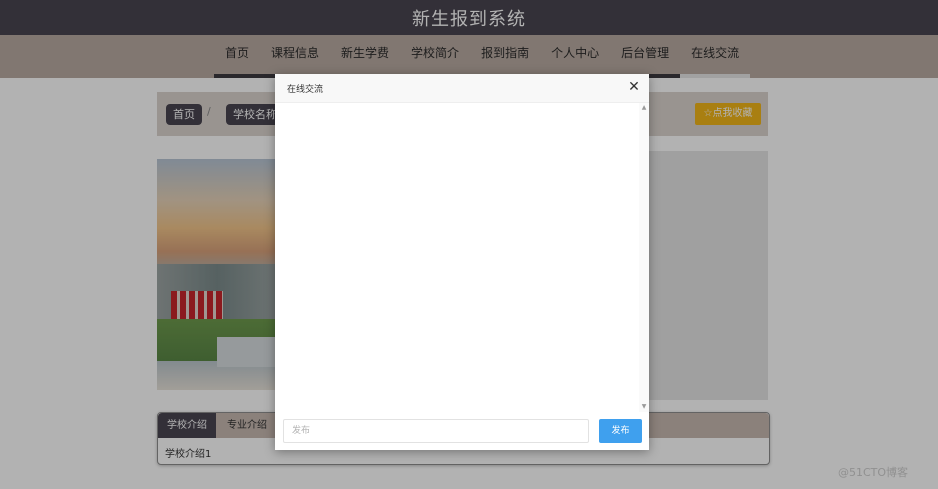 This screenshot has height=489, width=938. Describe the element at coordinates (644, 257) in the screenshot. I see `chat-scrollbar: ▲ ▼` at that location.